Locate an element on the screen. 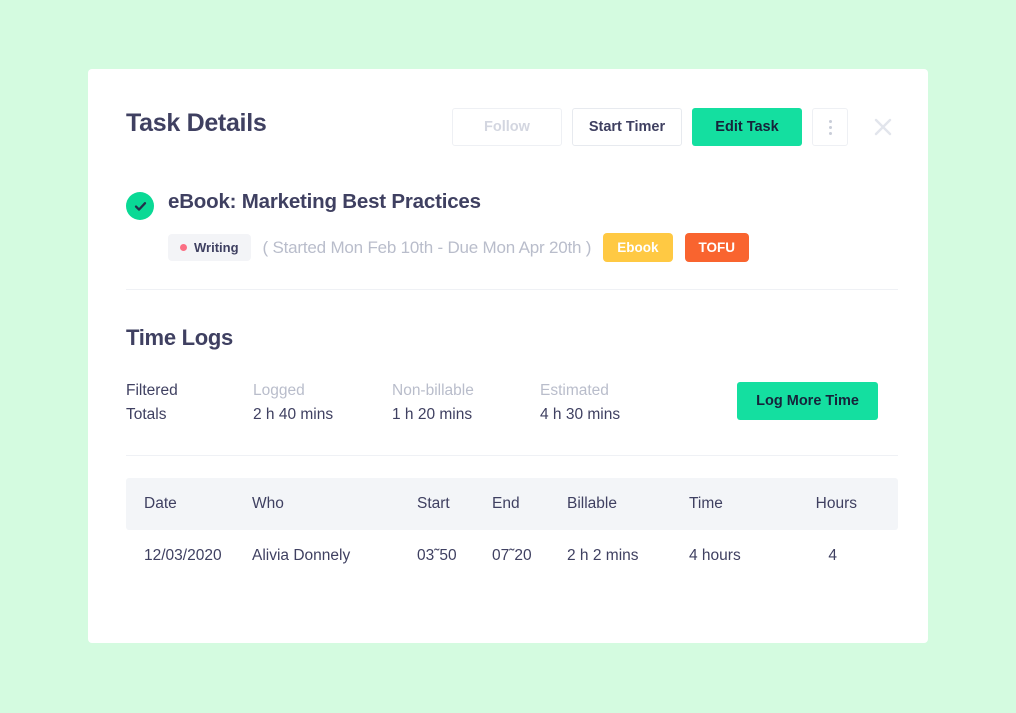 Image resolution: width=1016 pixels, height=713 pixels. filtered-label-line1: Filtered is located at coordinates (152, 390).